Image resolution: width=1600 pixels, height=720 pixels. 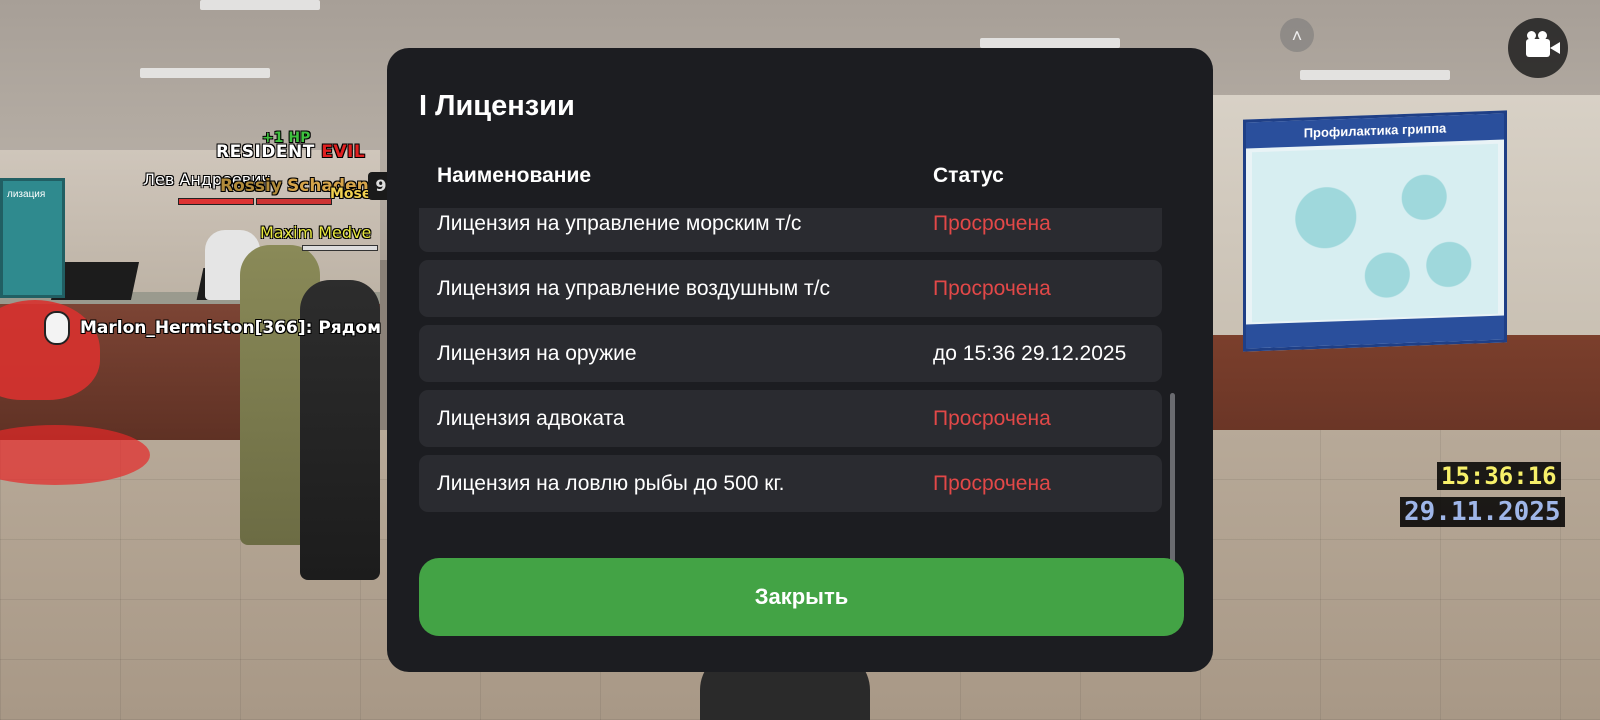 I want to click on wall-banner-label: лизация, so click(x=26, y=194).